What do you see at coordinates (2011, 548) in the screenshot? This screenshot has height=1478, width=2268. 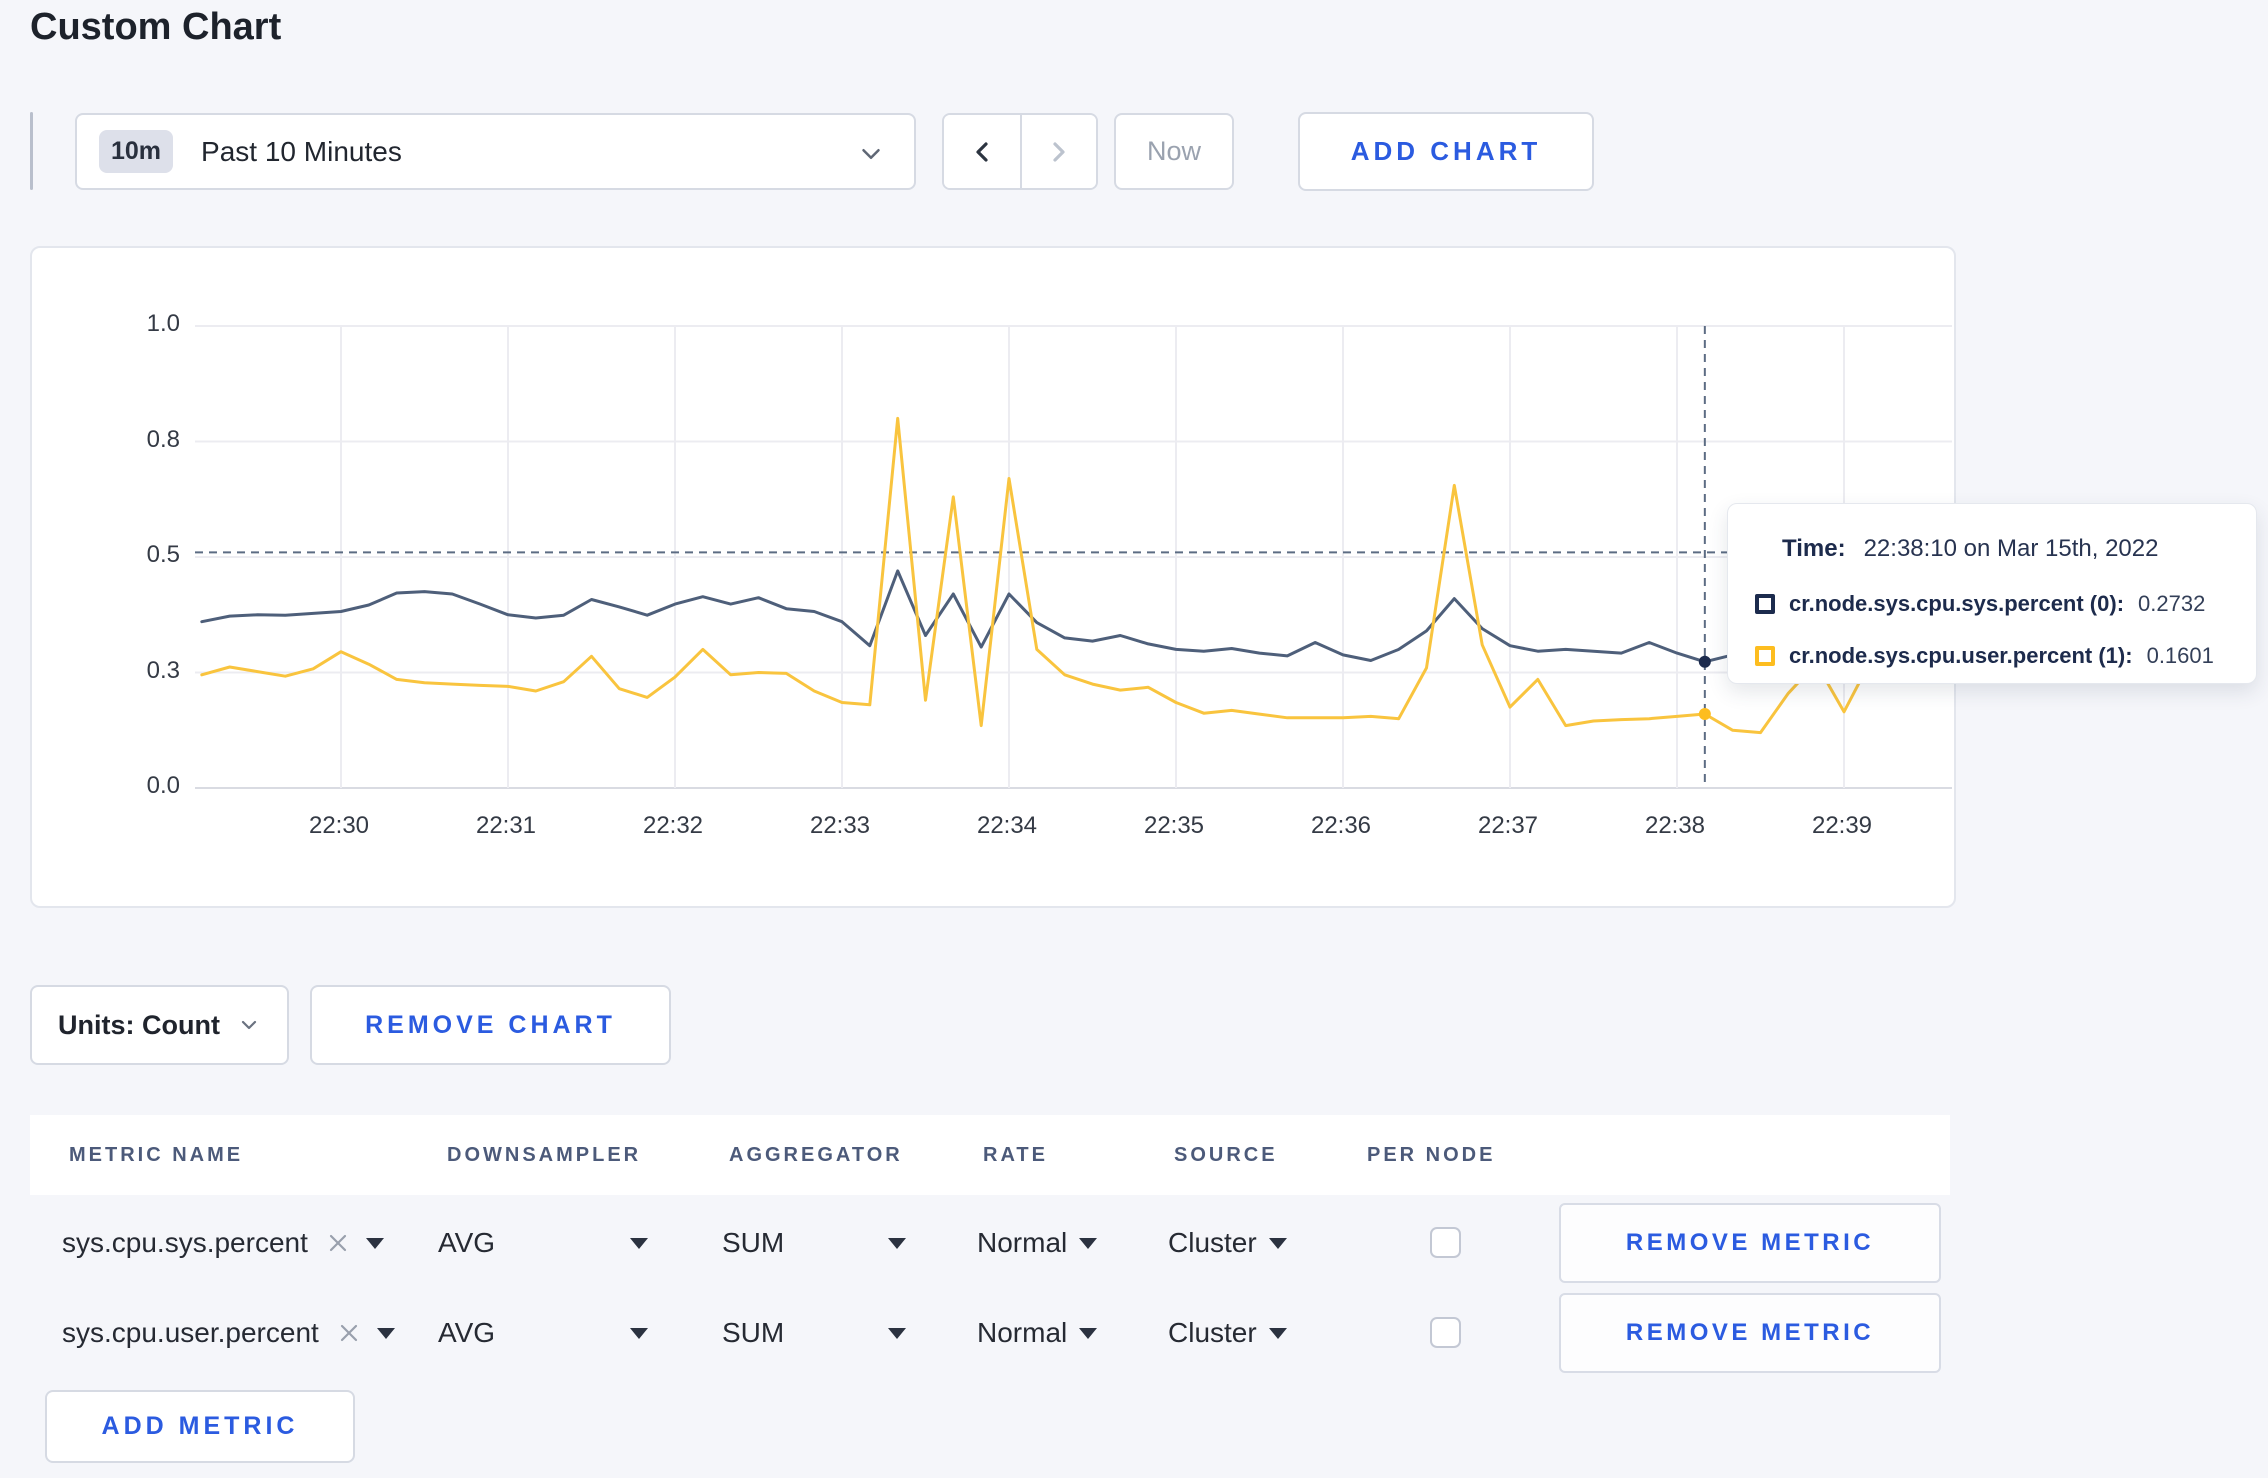 I see `tooltip-time-value: 22:38:10 on Mar 15th, 2022` at bounding box center [2011, 548].